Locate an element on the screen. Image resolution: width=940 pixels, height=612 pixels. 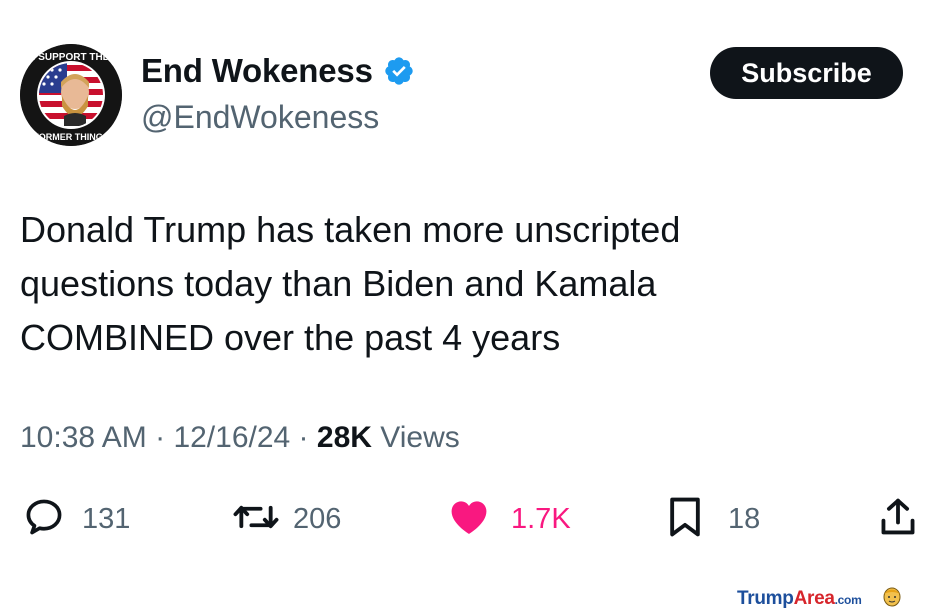
avatar: I SUPPORT THE FORMER THINGS is located at coordinates (71, 95).